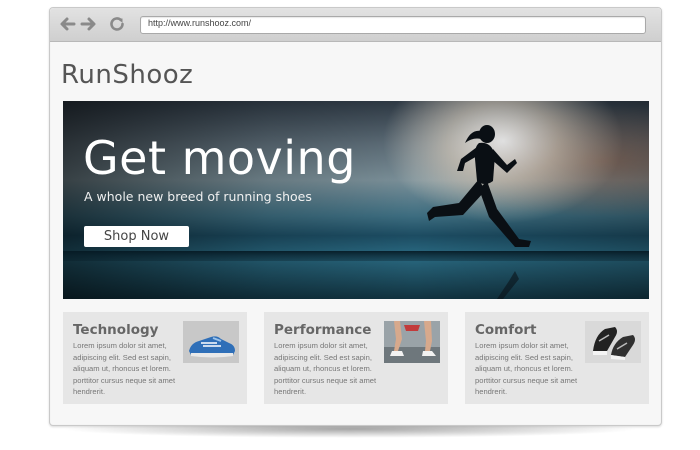 The height and width of the screenshot is (450, 700). Describe the element at coordinates (219, 158) in the screenshot. I see `hero-title: Get moving` at that location.